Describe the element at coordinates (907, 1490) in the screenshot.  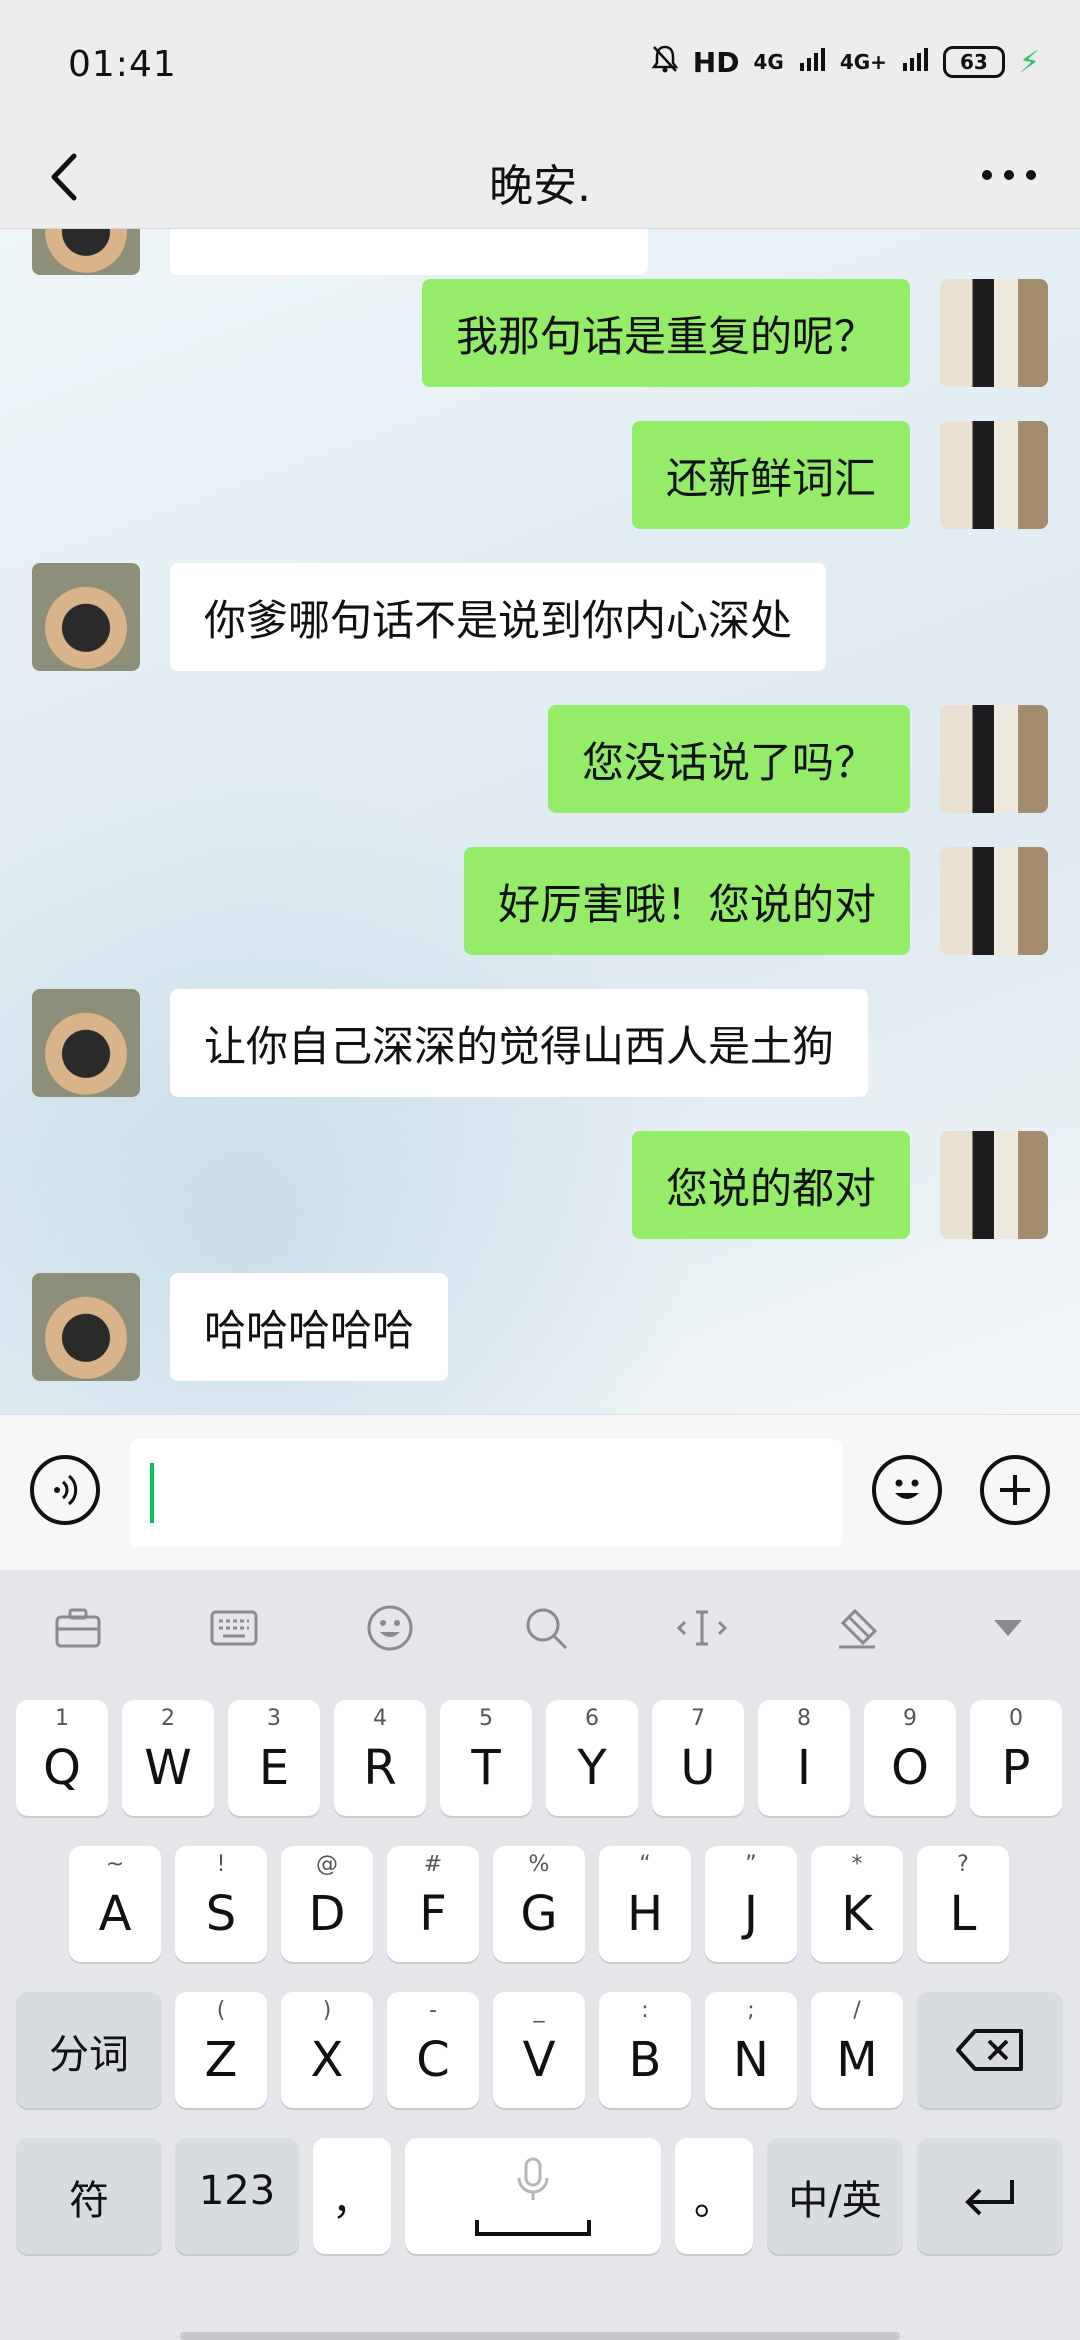
I see `emoji-button` at that location.